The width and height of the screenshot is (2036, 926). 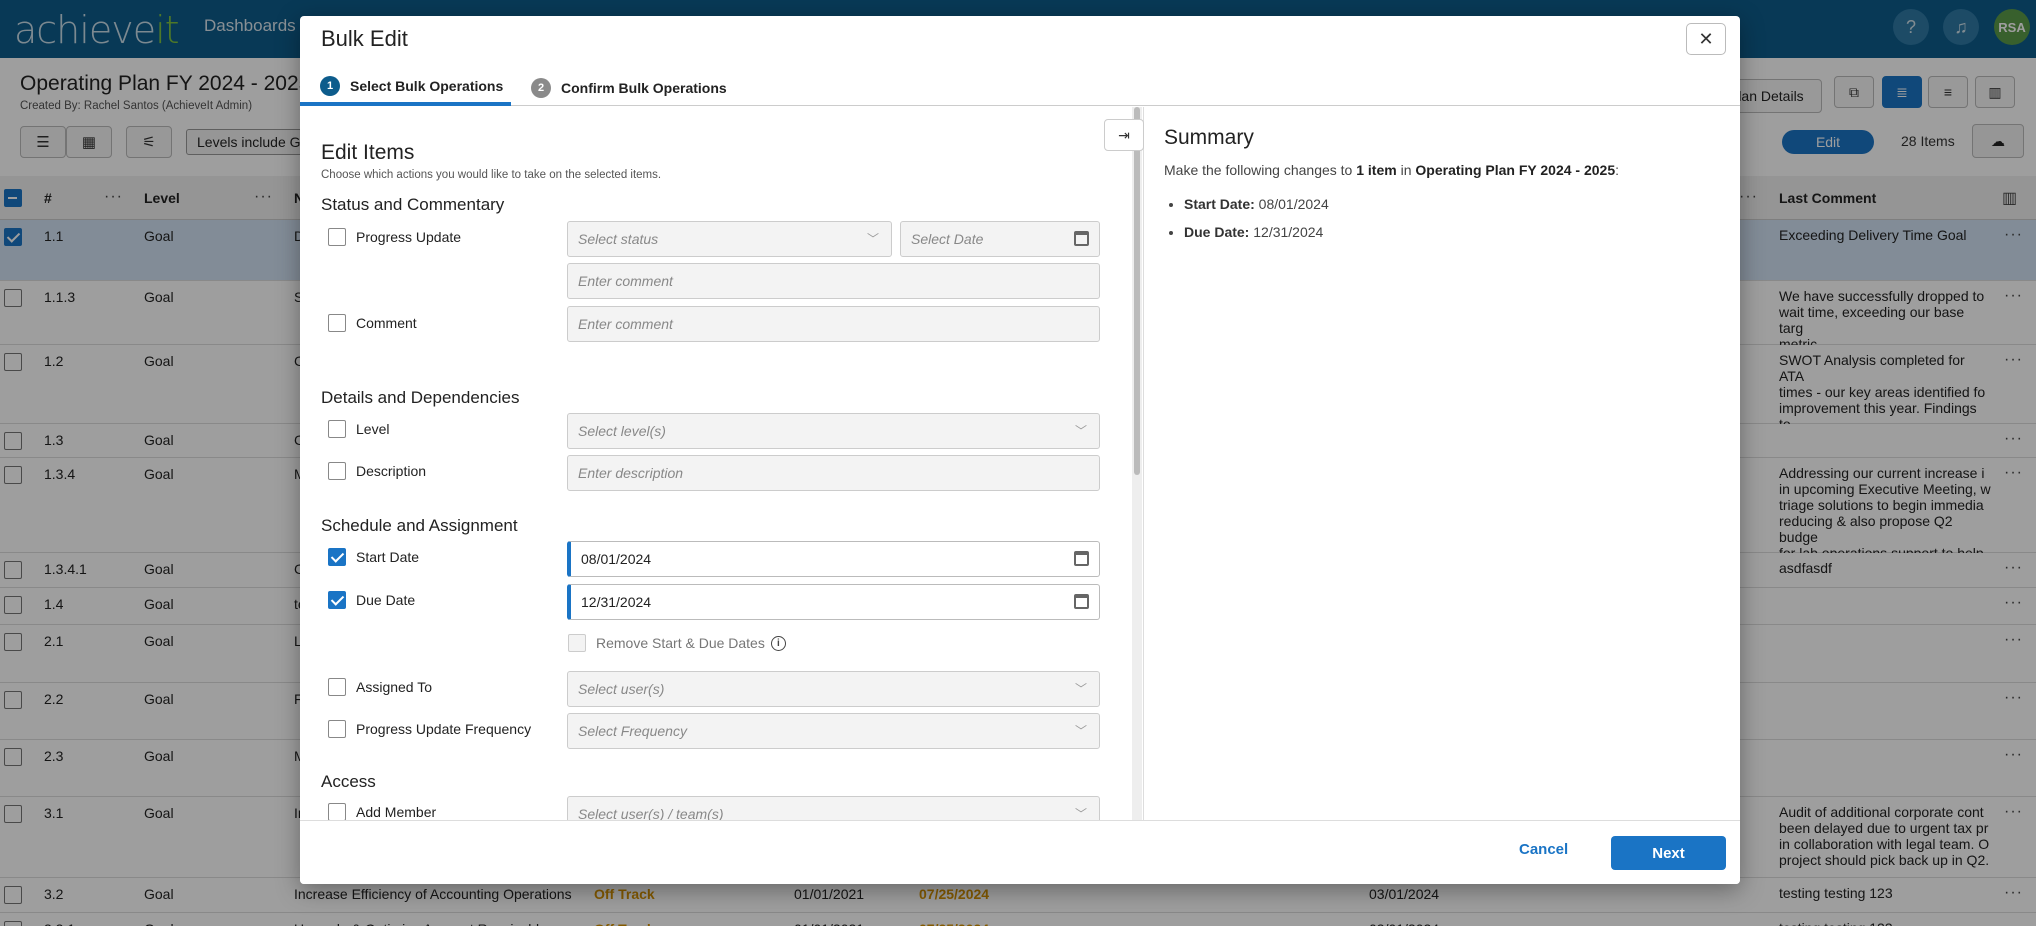 What do you see at coordinates (420, 397) in the screenshot?
I see `section-details-dependencies: Details and Dependencies` at bounding box center [420, 397].